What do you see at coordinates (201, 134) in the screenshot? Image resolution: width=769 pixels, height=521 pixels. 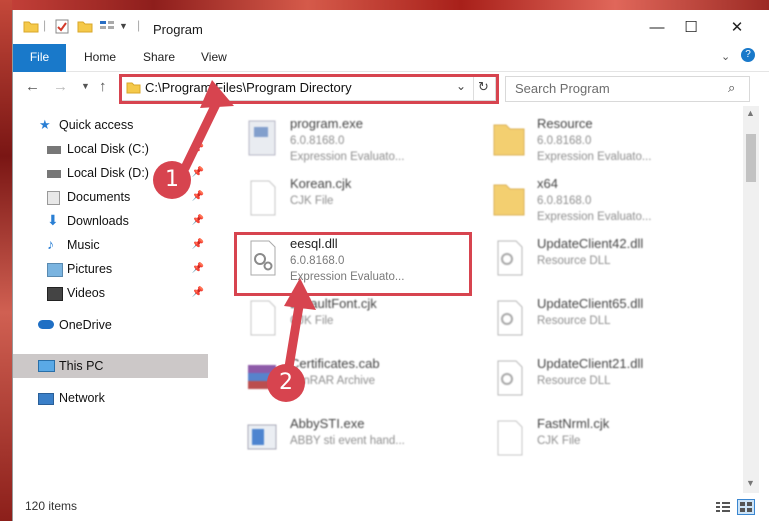 I see `arrow-1-line` at bounding box center [201, 134].